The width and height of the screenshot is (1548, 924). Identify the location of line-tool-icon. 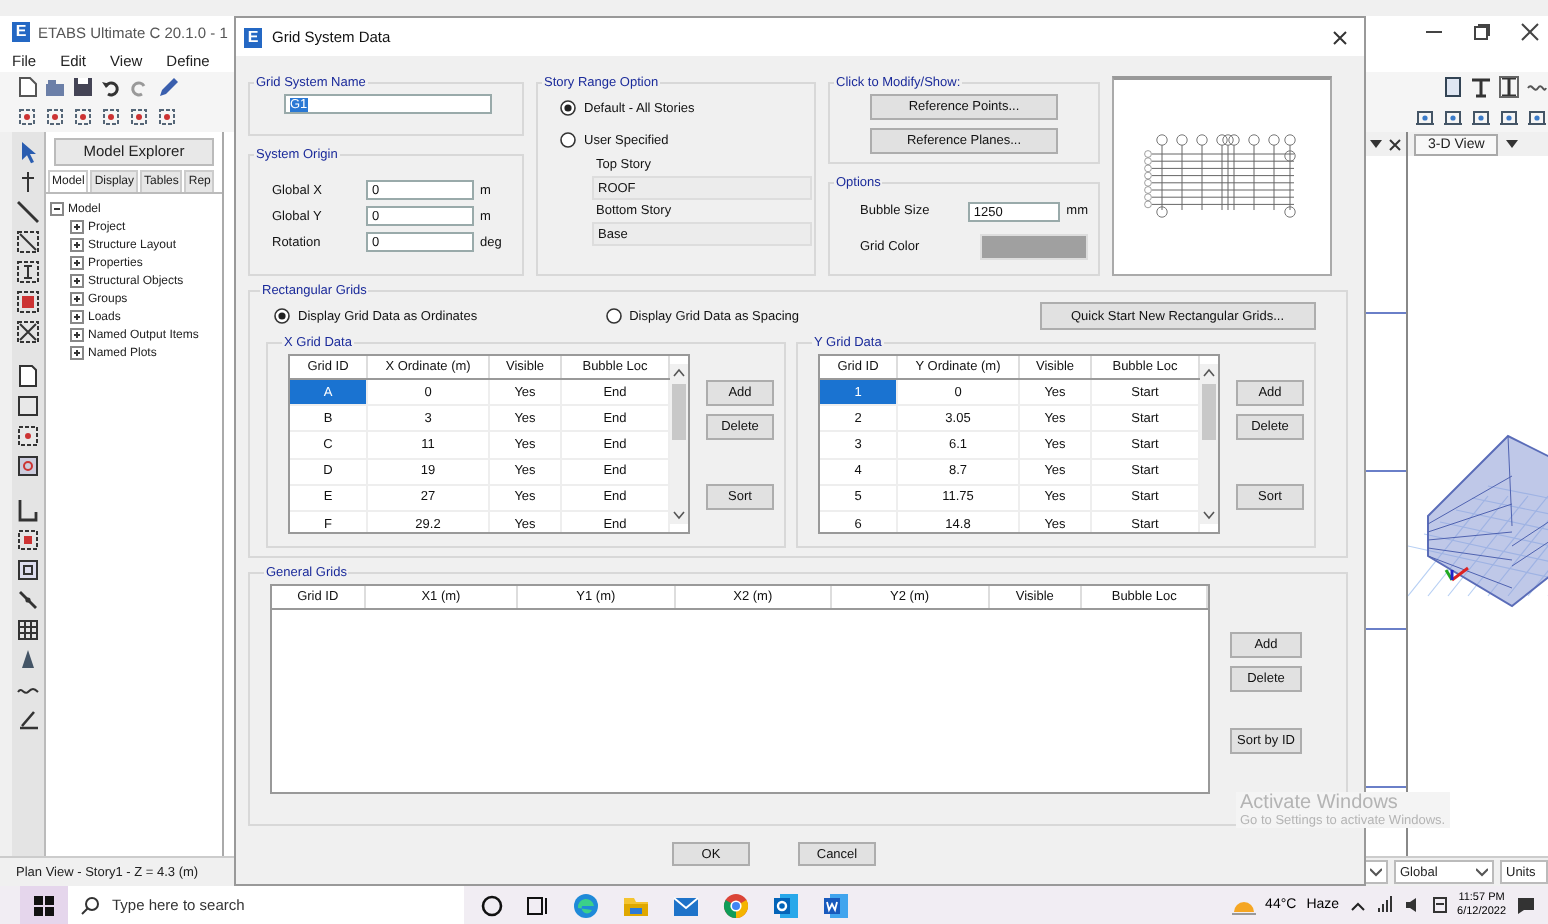
(28, 212).